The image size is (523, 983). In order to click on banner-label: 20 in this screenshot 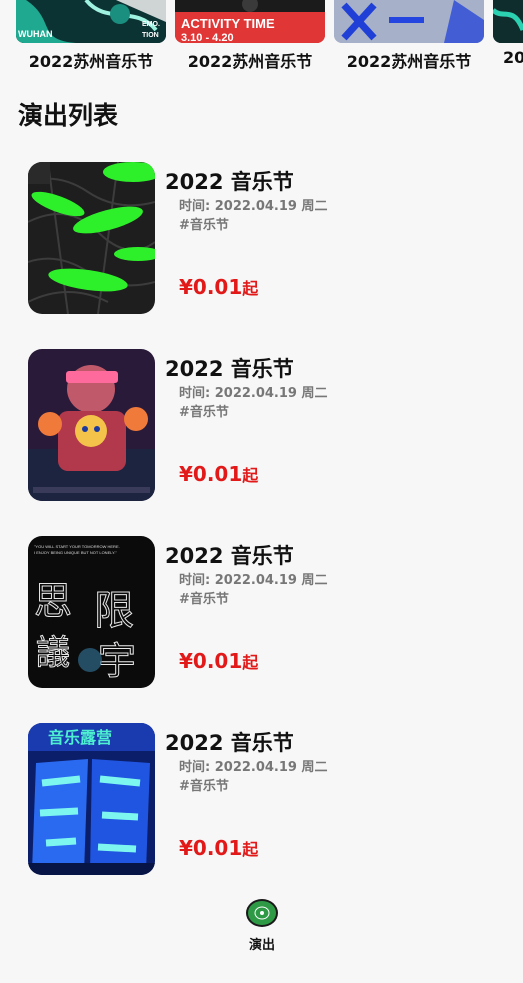, I will do `click(513, 57)`.